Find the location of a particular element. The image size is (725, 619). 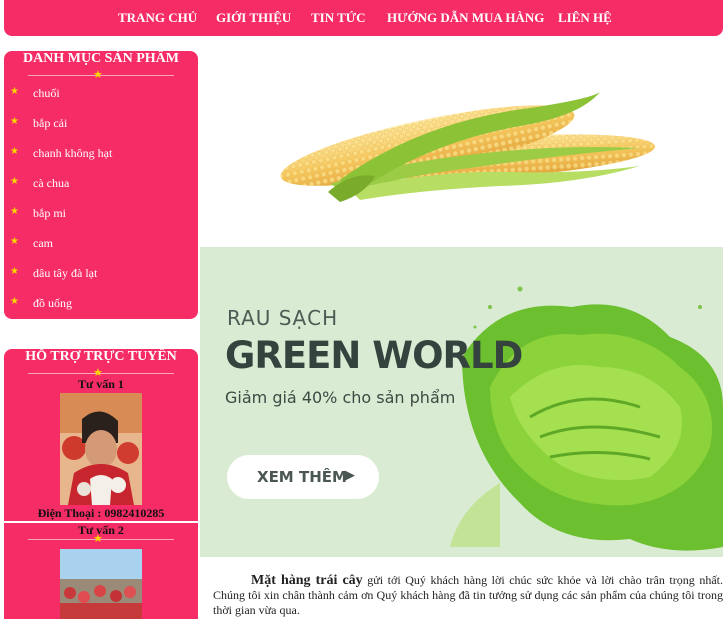

nav-guide: HƯỚNG DẪN MUA HÀNG is located at coordinates (465, 18).